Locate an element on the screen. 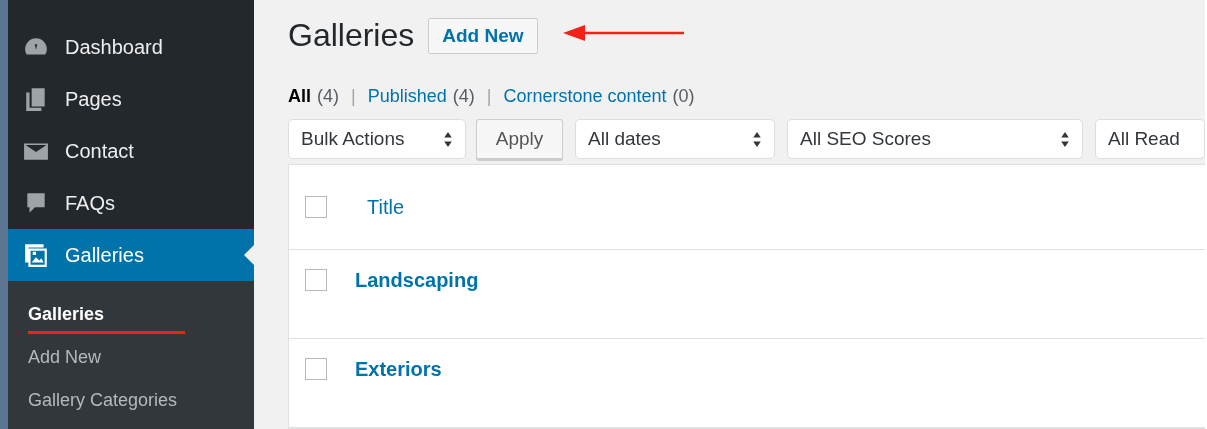 Image resolution: width=1207 pixels, height=429 pixels. view-filter-link: Published is located at coordinates (407, 97).